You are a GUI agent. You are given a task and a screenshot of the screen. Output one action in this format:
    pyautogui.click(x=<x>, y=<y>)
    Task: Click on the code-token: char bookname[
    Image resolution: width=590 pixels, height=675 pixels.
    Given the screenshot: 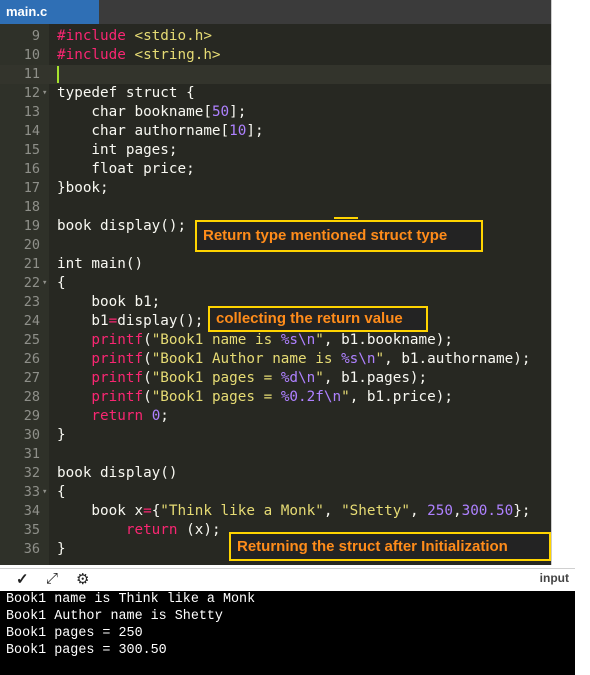 What is the action you would take?
    pyautogui.click(x=134, y=112)
    